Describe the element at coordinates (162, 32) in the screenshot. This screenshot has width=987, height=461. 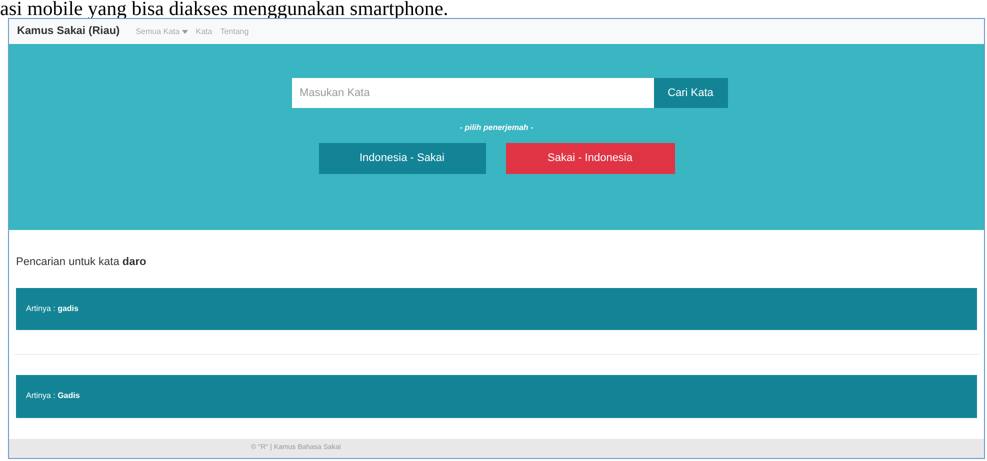
I see `nav-link: Semua Kata` at that location.